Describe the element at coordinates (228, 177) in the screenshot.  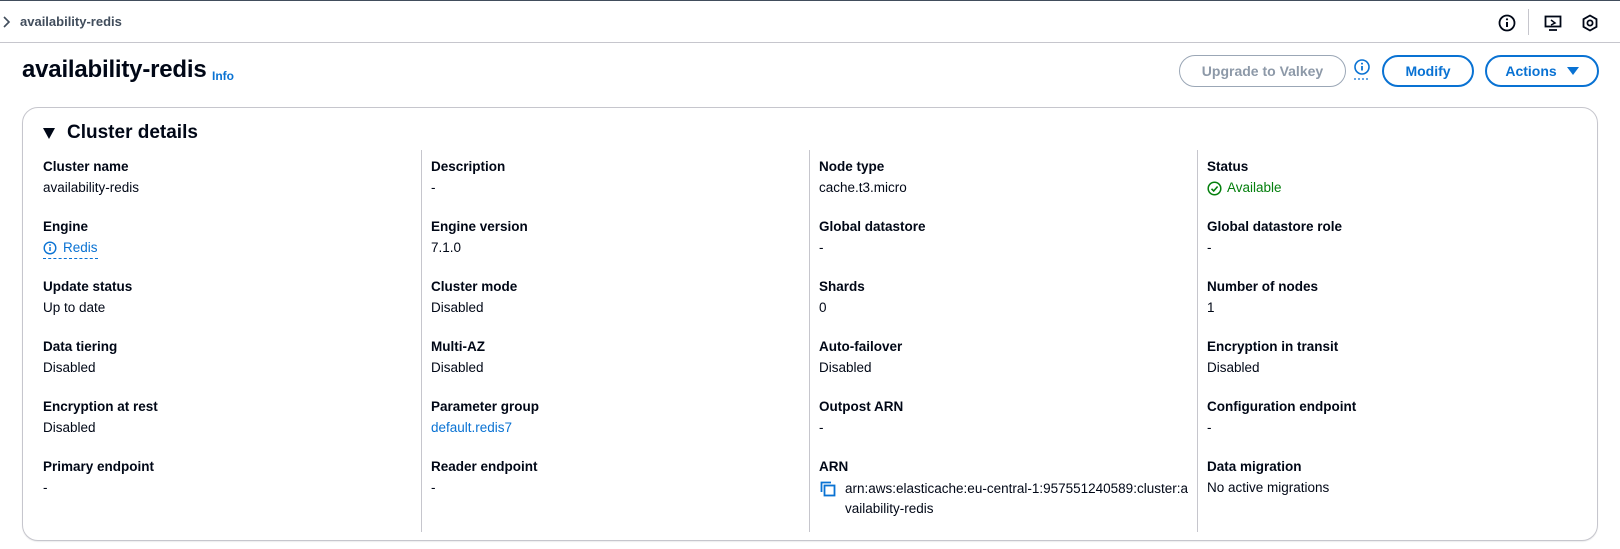
I see `field-cluster-name: Cluster name availability-redis` at that location.